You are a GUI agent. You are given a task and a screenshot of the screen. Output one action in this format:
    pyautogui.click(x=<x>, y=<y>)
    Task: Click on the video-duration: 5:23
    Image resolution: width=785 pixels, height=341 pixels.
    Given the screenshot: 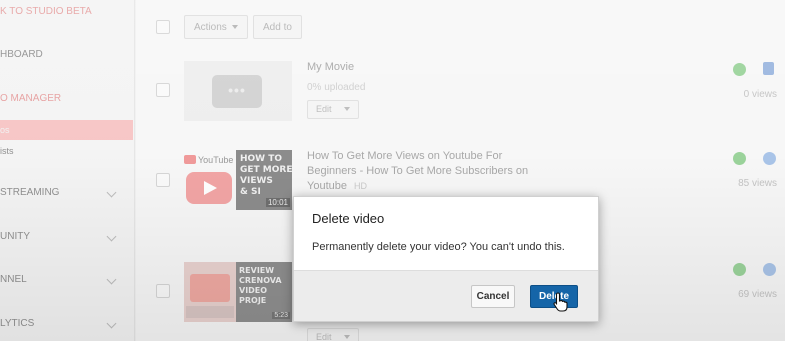 What is the action you would take?
    pyautogui.click(x=281, y=315)
    